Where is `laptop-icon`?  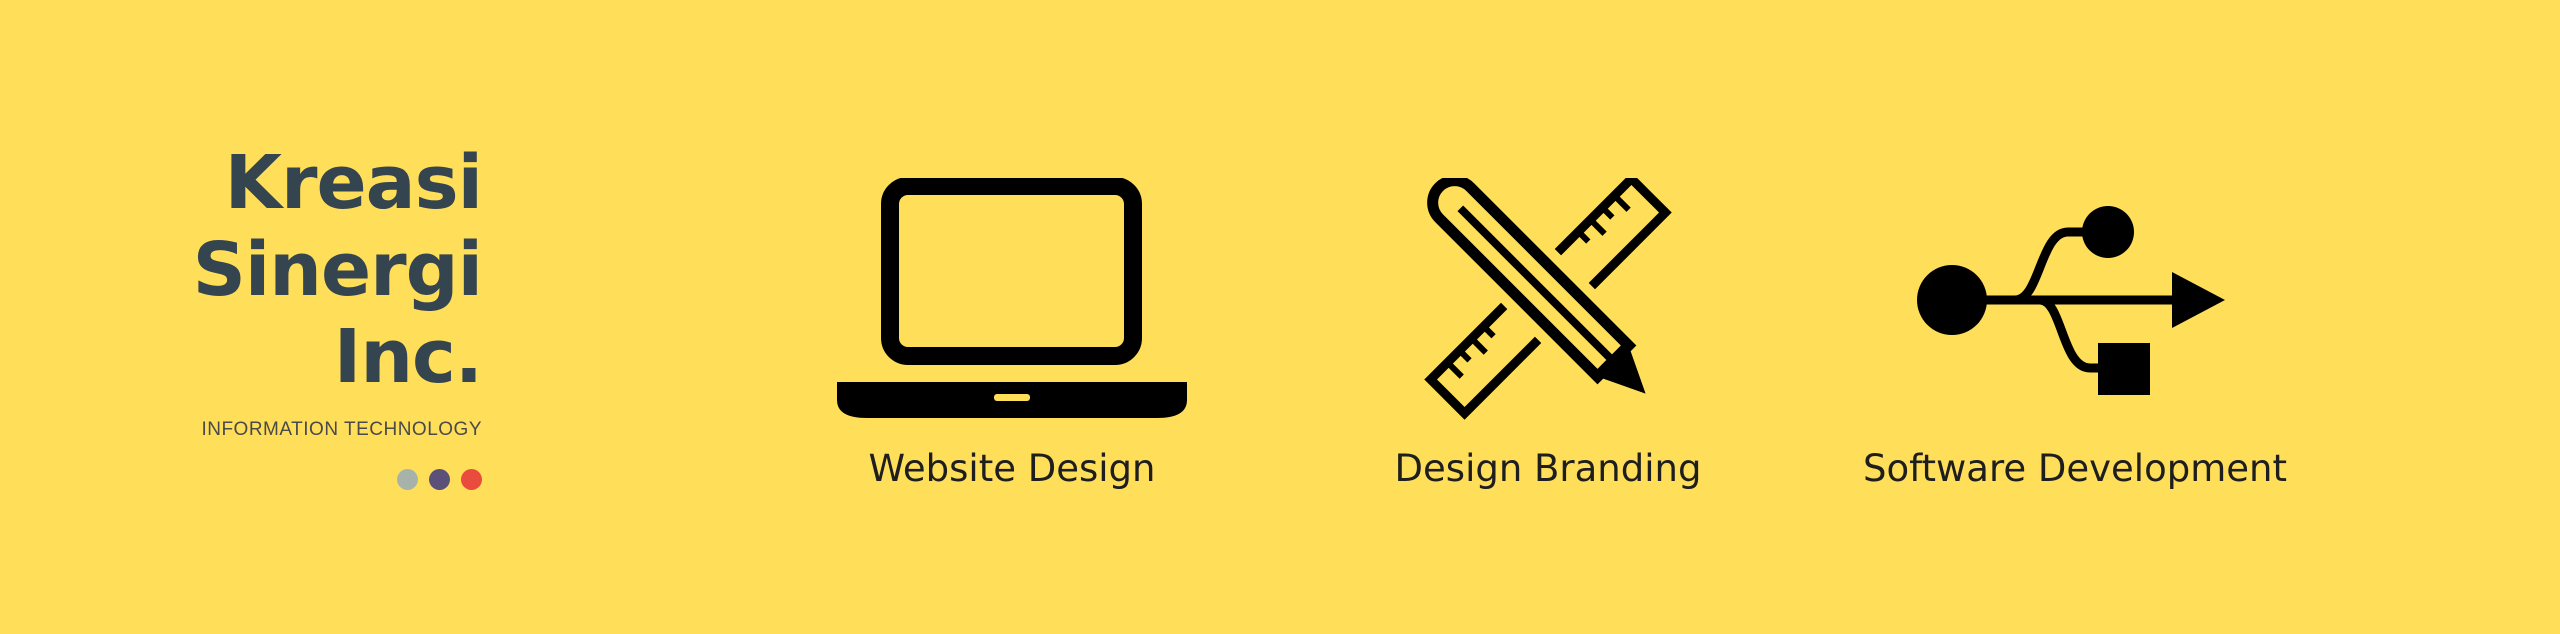 laptop-icon is located at coordinates (1012, 300).